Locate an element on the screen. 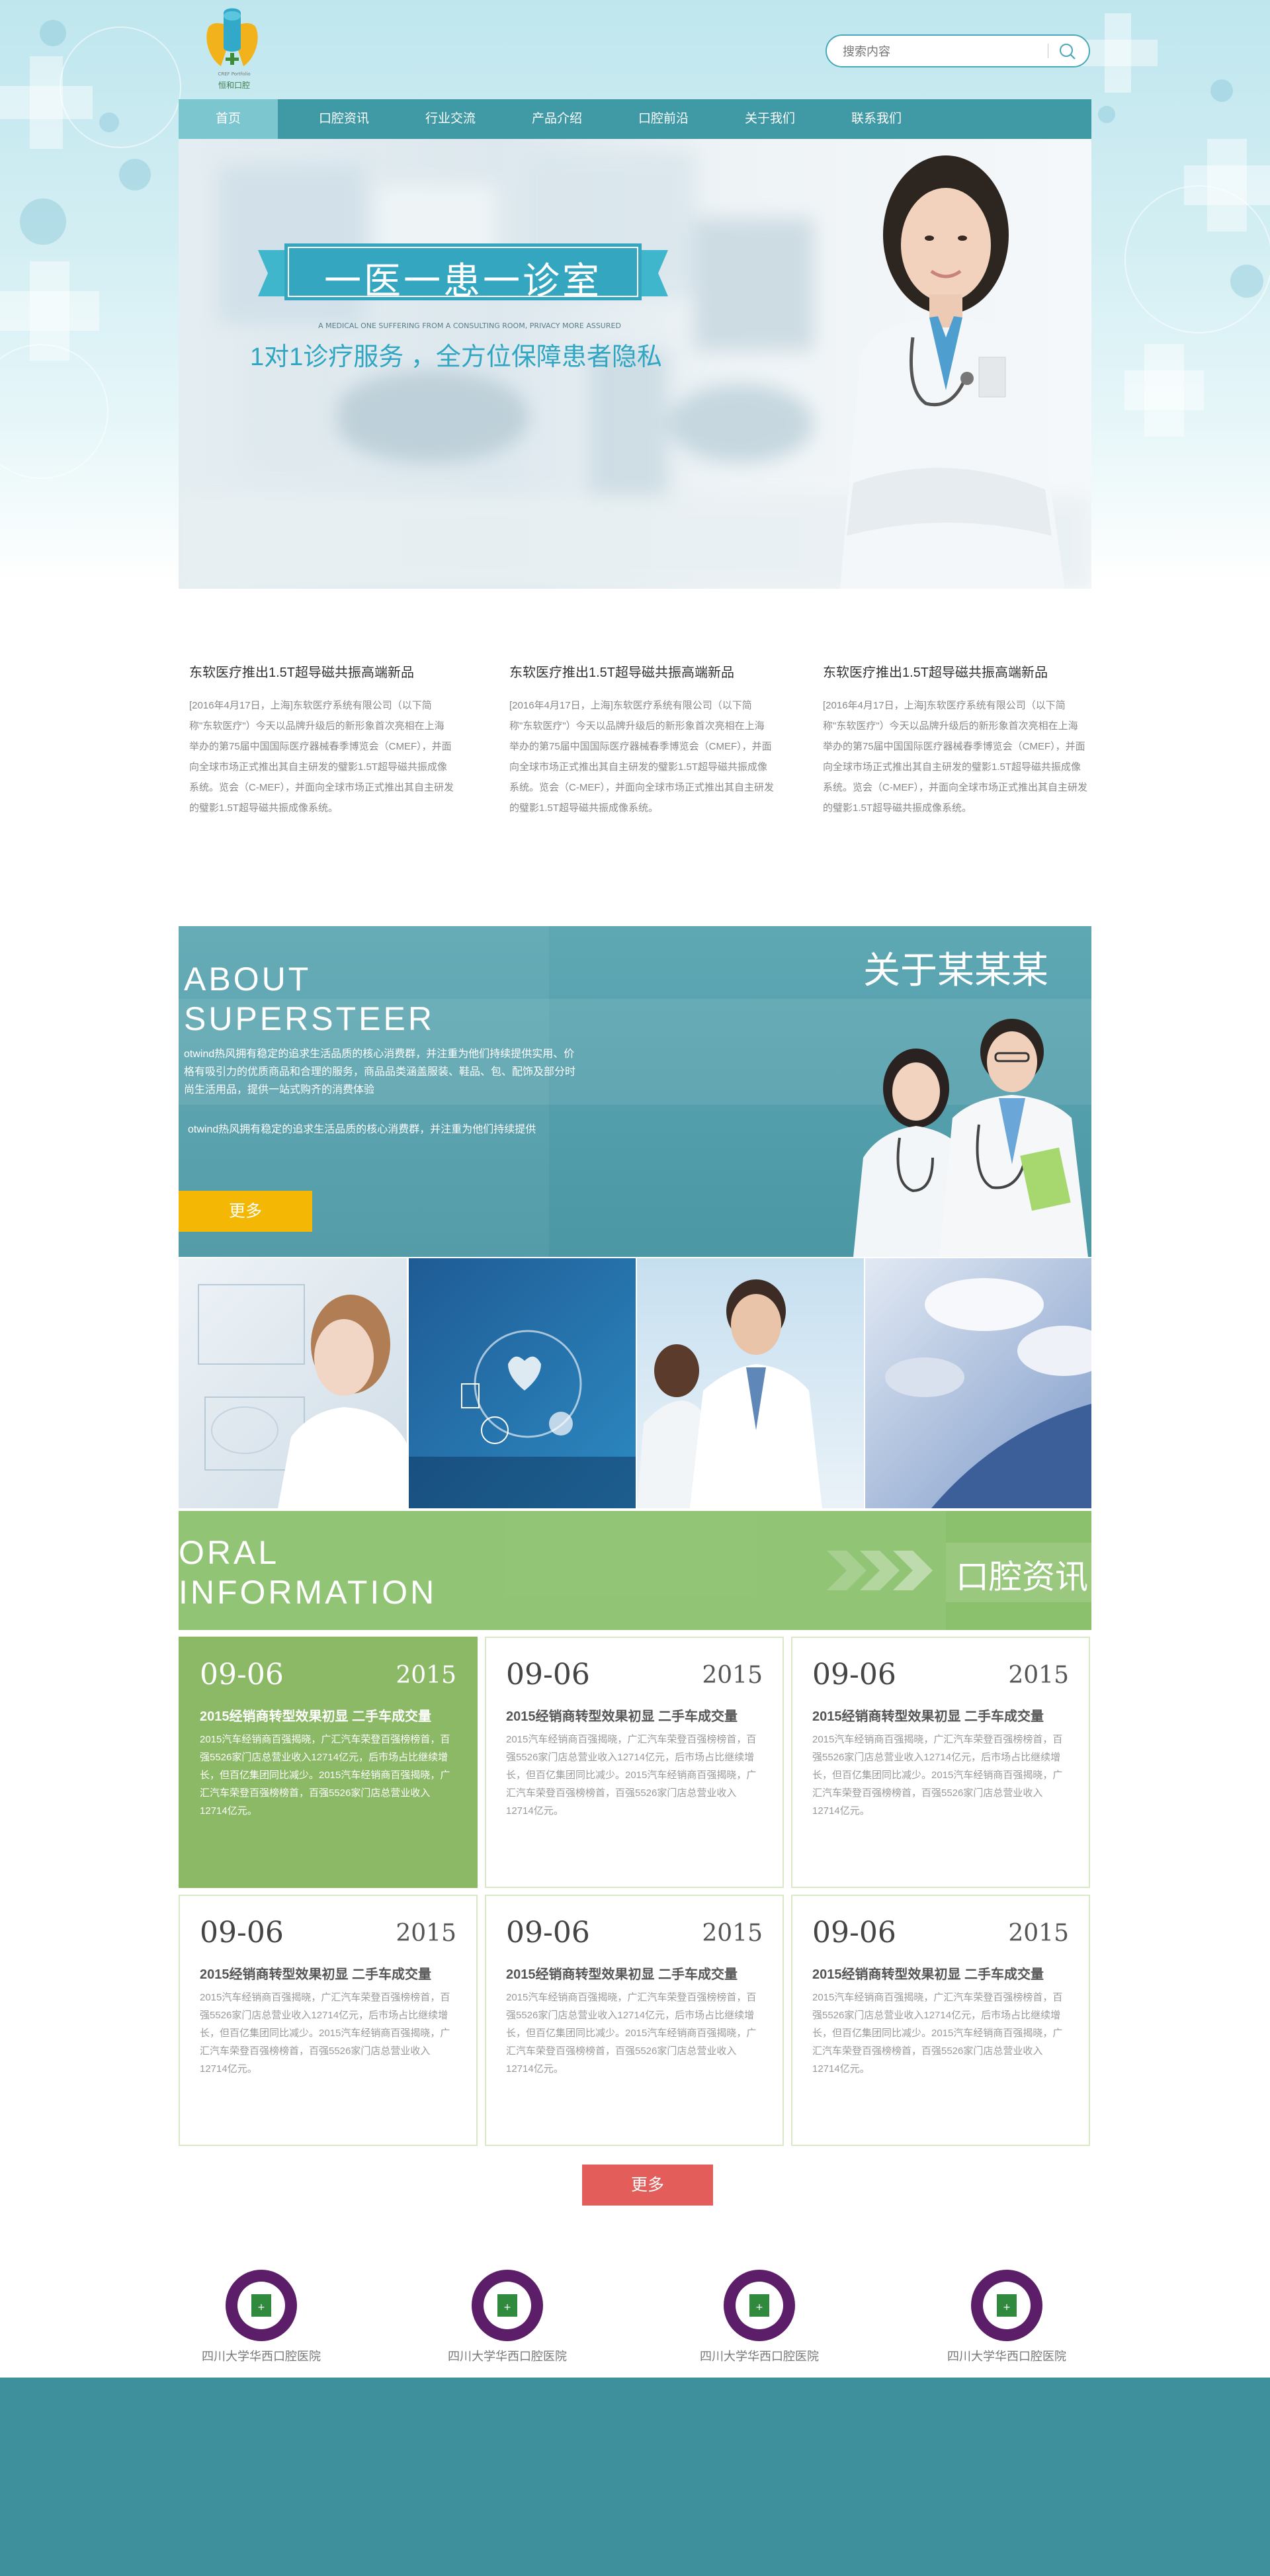  oral-information-banner: ORAL INFORMATION 口腔资讯 is located at coordinates (635, 1570).